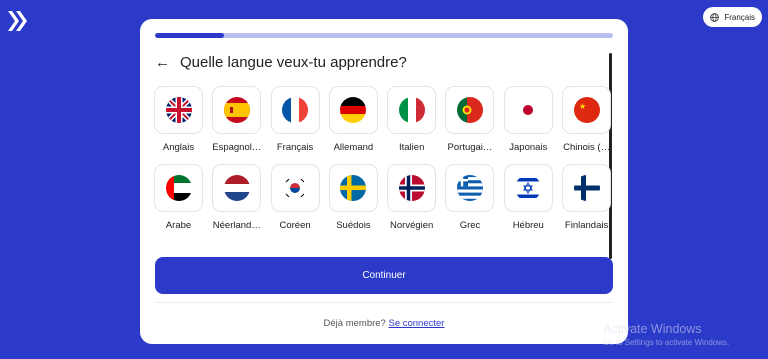 The width and height of the screenshot is (768, 359). I want to click on korea-flag-icon, so click(295, 188).